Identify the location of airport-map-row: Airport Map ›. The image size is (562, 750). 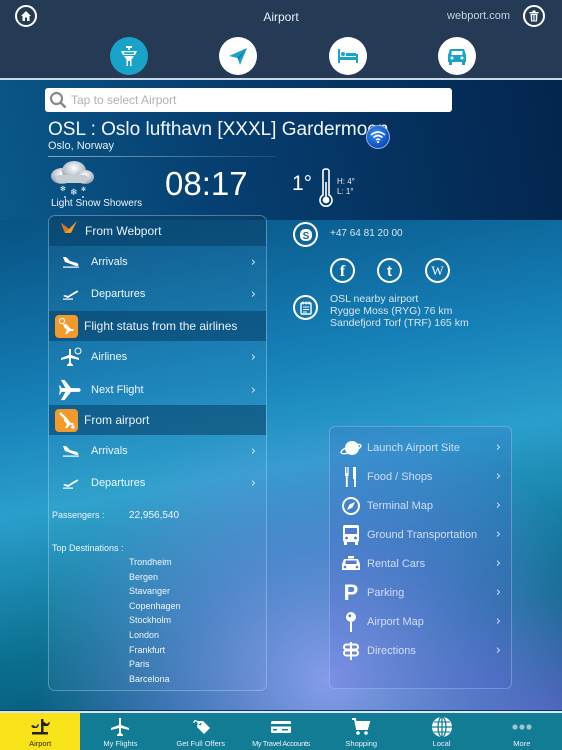
(420, 621).